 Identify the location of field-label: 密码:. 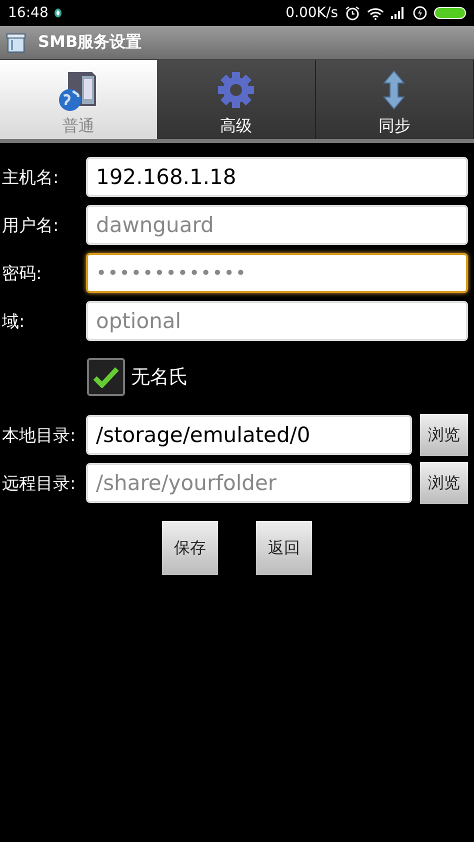
(22, 273).